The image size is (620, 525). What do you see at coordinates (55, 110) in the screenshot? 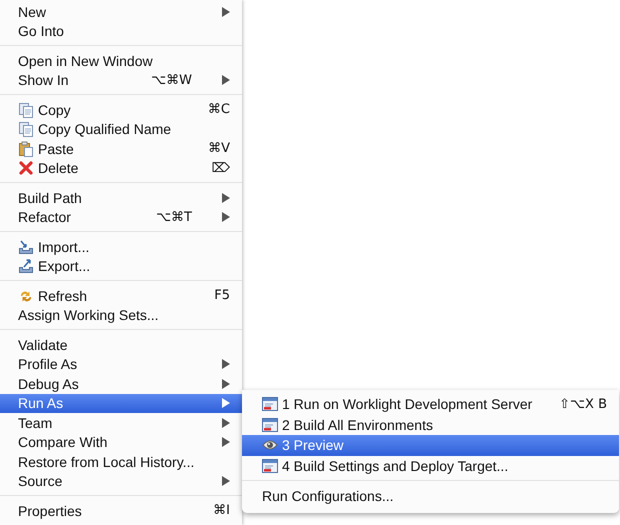
I see `menu-item-label: Copy` at bounding box center [55, 110].